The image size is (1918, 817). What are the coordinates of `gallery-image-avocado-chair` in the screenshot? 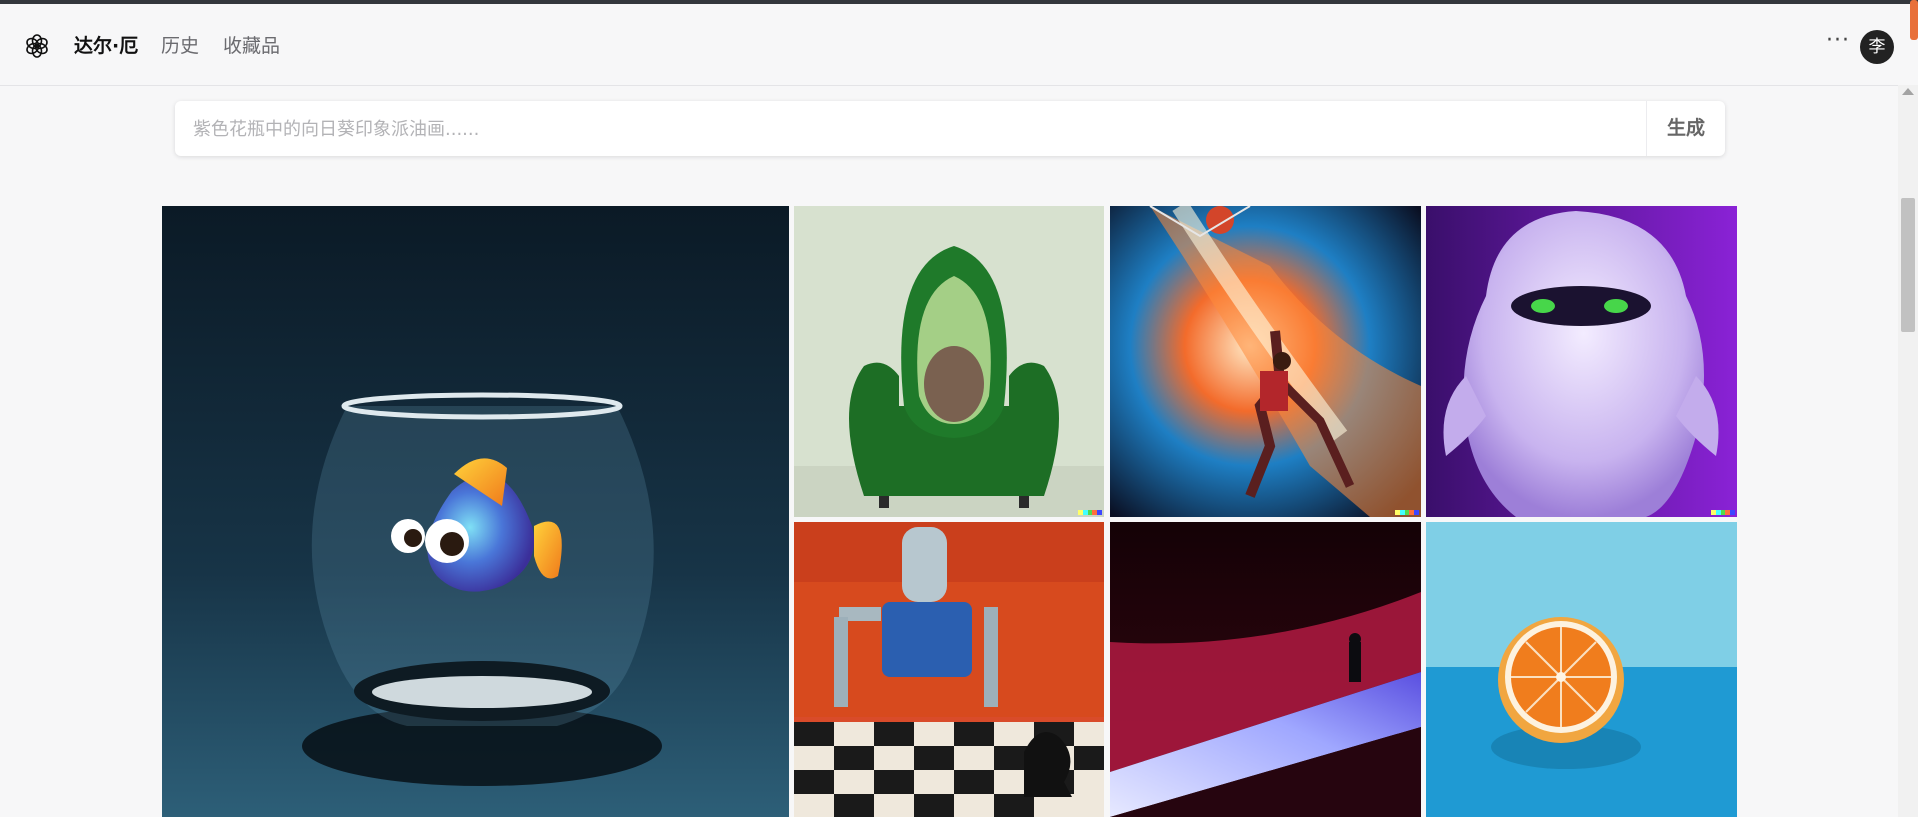 It's located at (949, 361).